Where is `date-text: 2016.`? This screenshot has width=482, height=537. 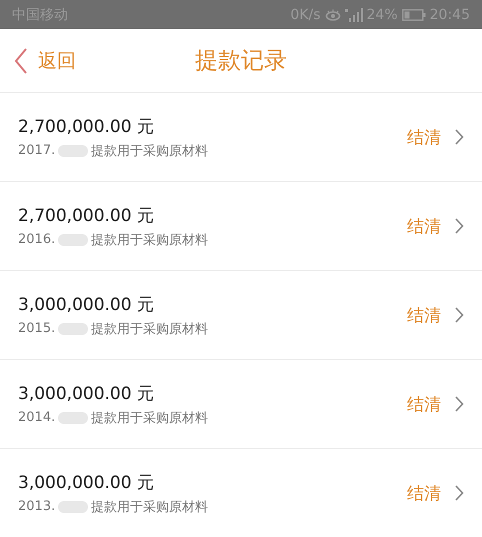 date-text: 2016. is located at coordinates (37, 239).